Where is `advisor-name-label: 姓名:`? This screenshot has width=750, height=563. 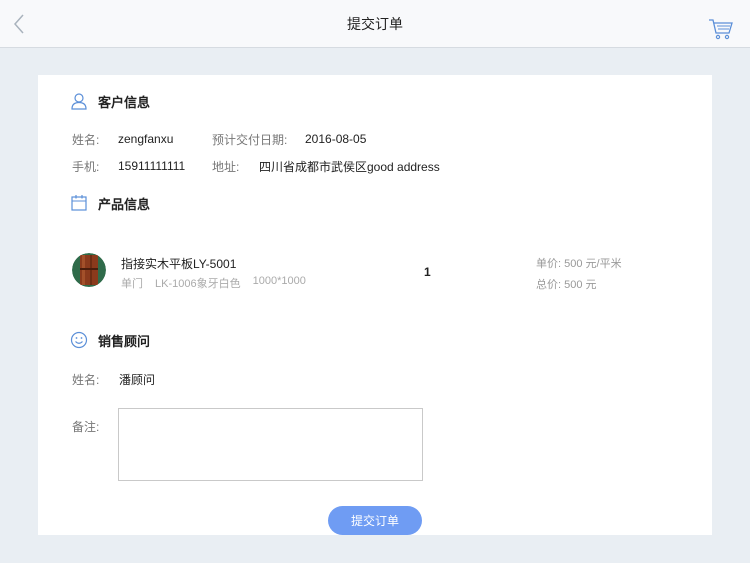 advisor-name-label: 姓名: is located at coordinates (86, 379).